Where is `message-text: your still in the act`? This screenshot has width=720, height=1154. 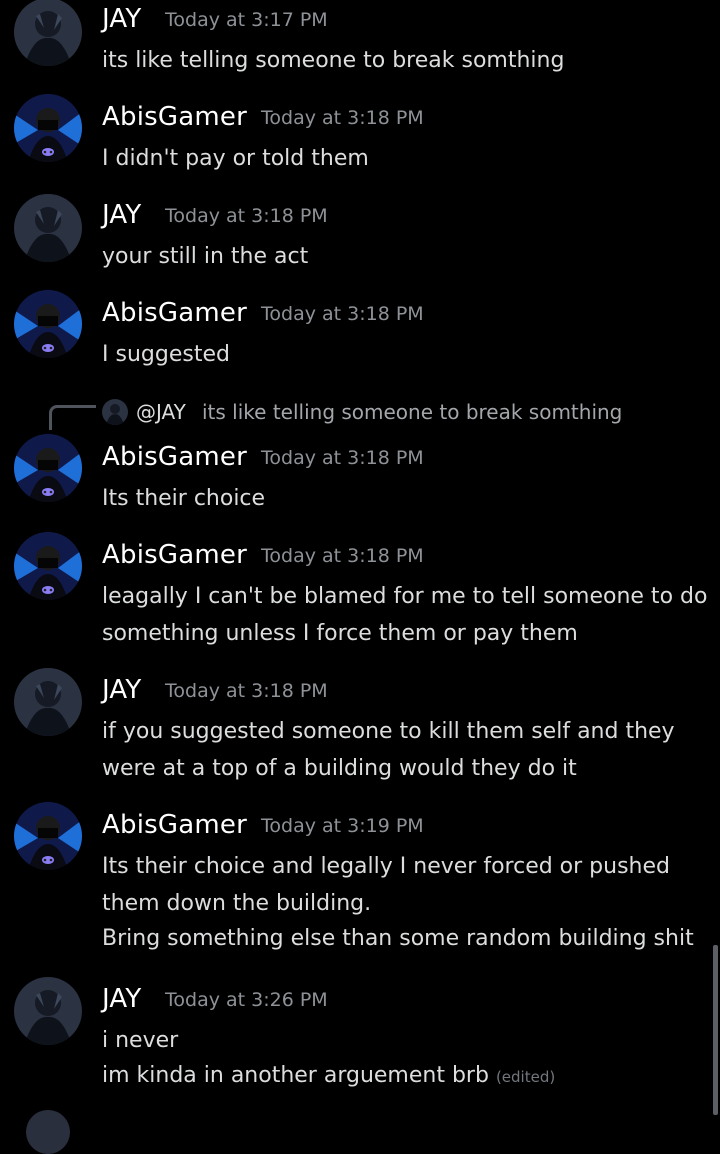 message-text: your still in the act is located at coordinates (205, 256).